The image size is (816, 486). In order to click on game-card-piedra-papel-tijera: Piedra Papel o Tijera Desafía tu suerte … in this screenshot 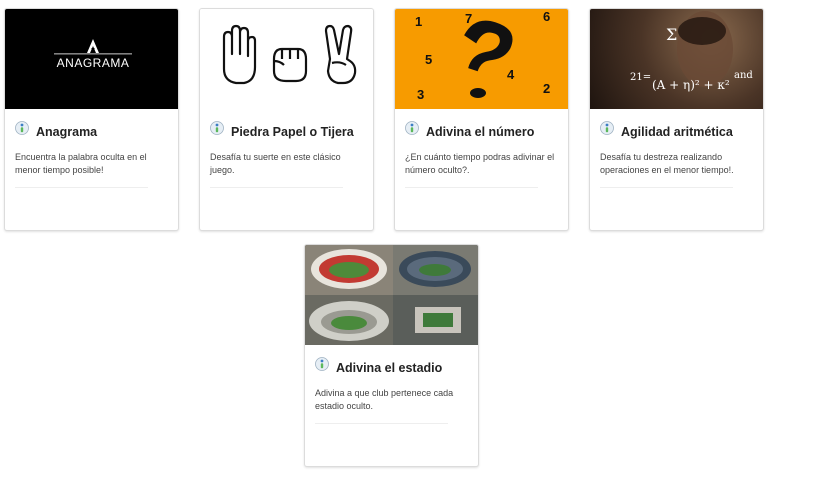, I will do `click(286, 119)`.